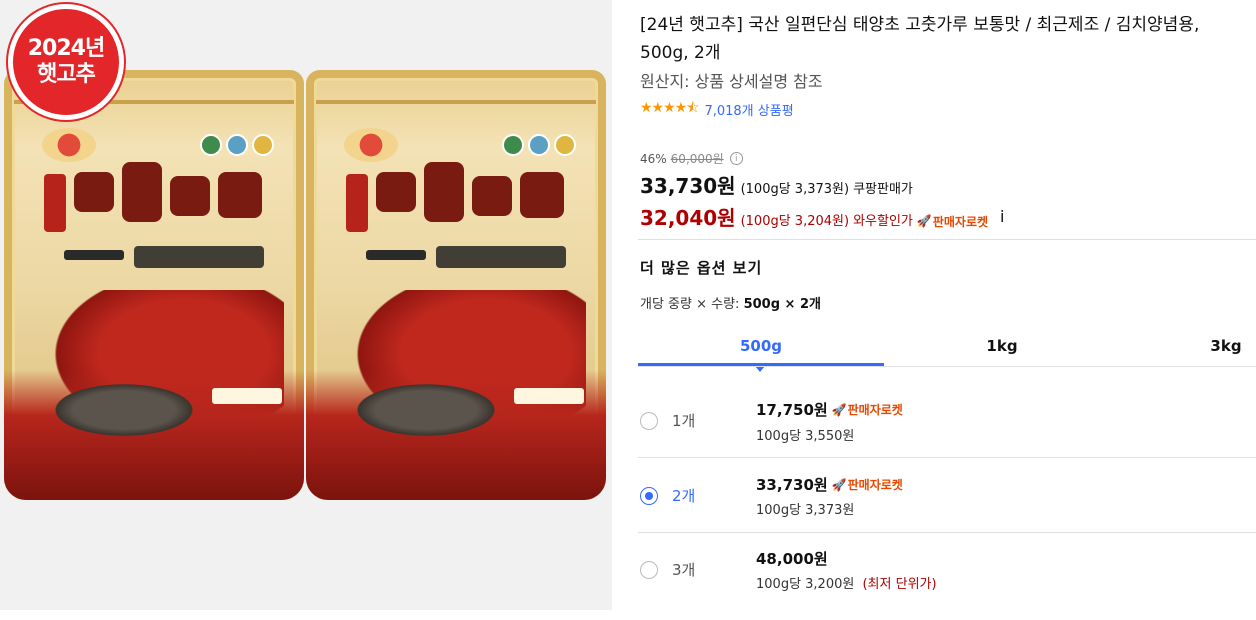 Image resolution: width=1256 pixels, height=620 pixels. I want to click on wow-price-label: 와우할인가, so click(883, 221).